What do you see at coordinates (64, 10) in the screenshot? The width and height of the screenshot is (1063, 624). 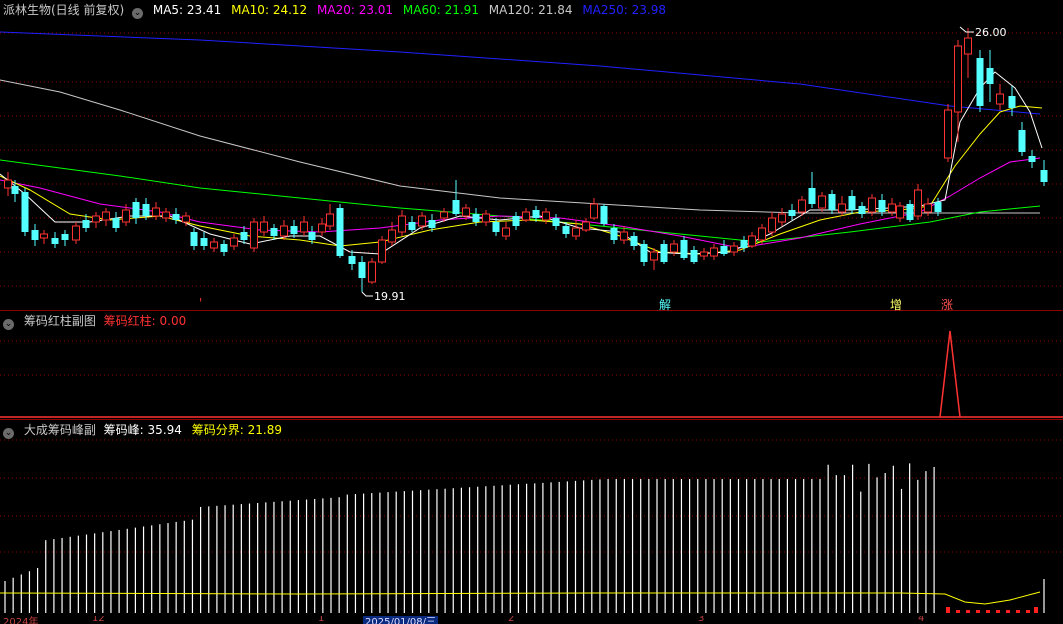 I see `stock-title: 派林生物(日线 前复权)` at bounding box center [64, 10].